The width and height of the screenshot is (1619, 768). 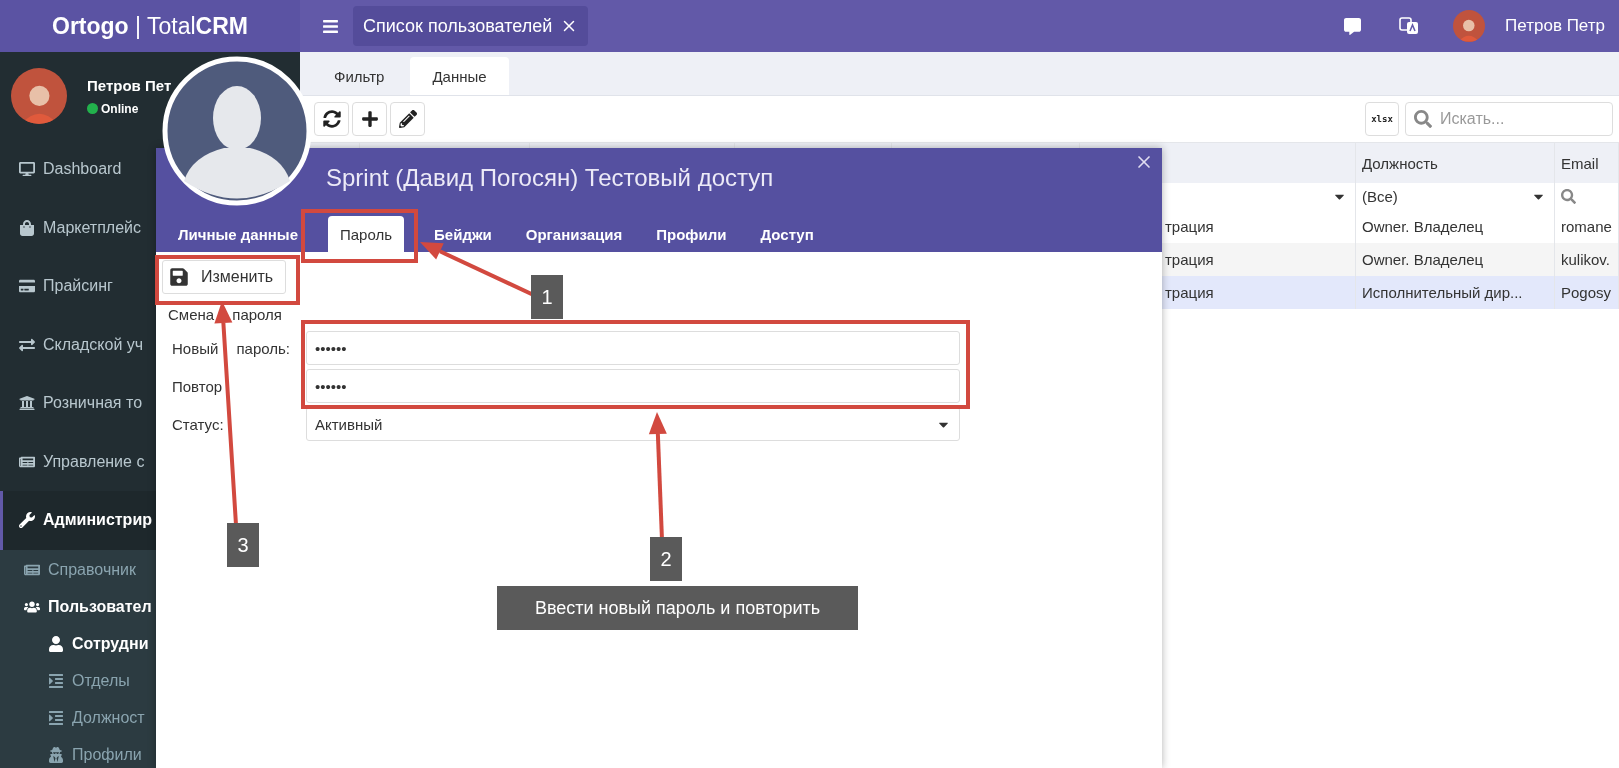 What do you see at coordinates (129, 85) in the screenshot?
I see `user-name: Петров Пет` at bounding box center [129, 85].